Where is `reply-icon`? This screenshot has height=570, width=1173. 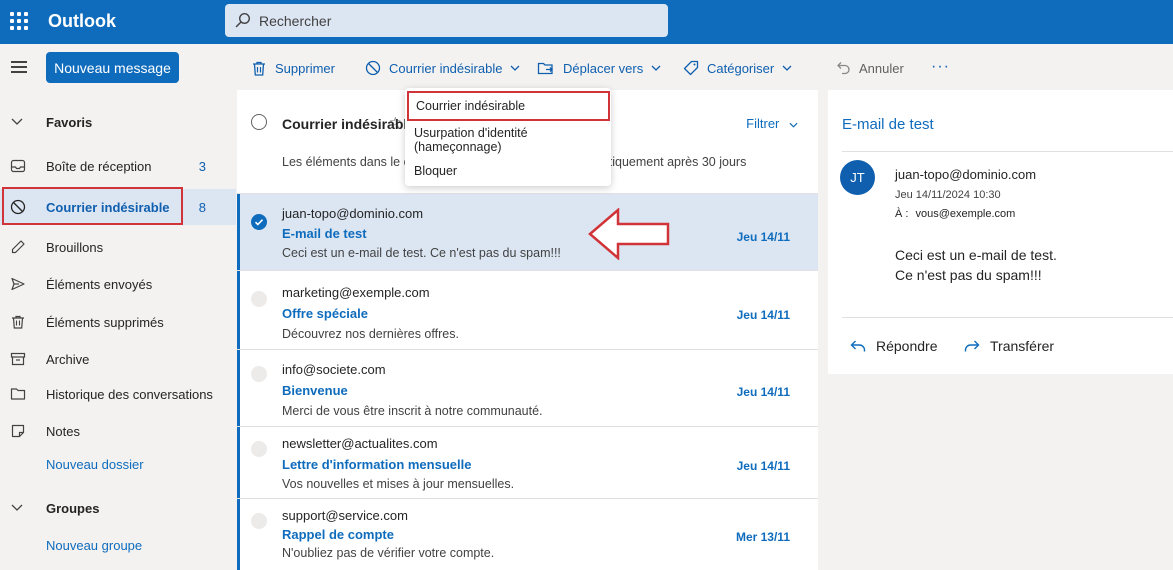
reply-icon is located at coordinates (858, 346).